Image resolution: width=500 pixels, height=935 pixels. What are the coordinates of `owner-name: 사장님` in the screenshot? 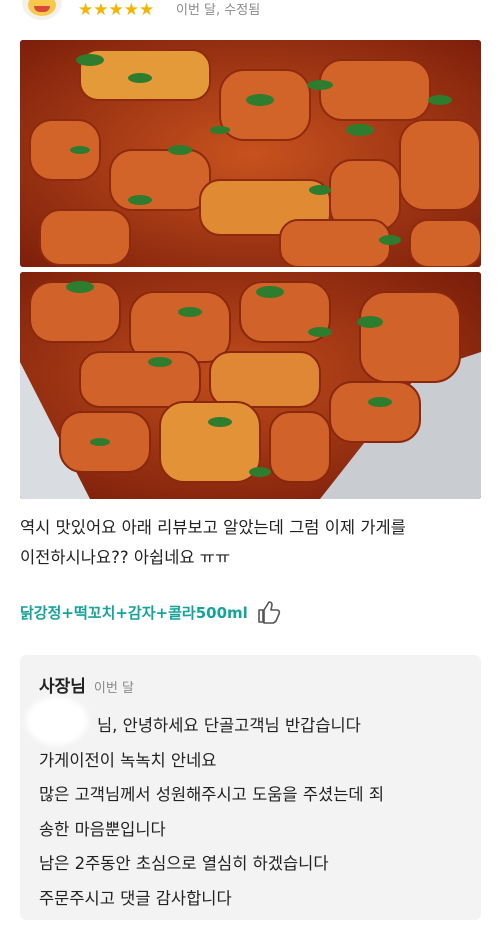 It's located at (62, 687).